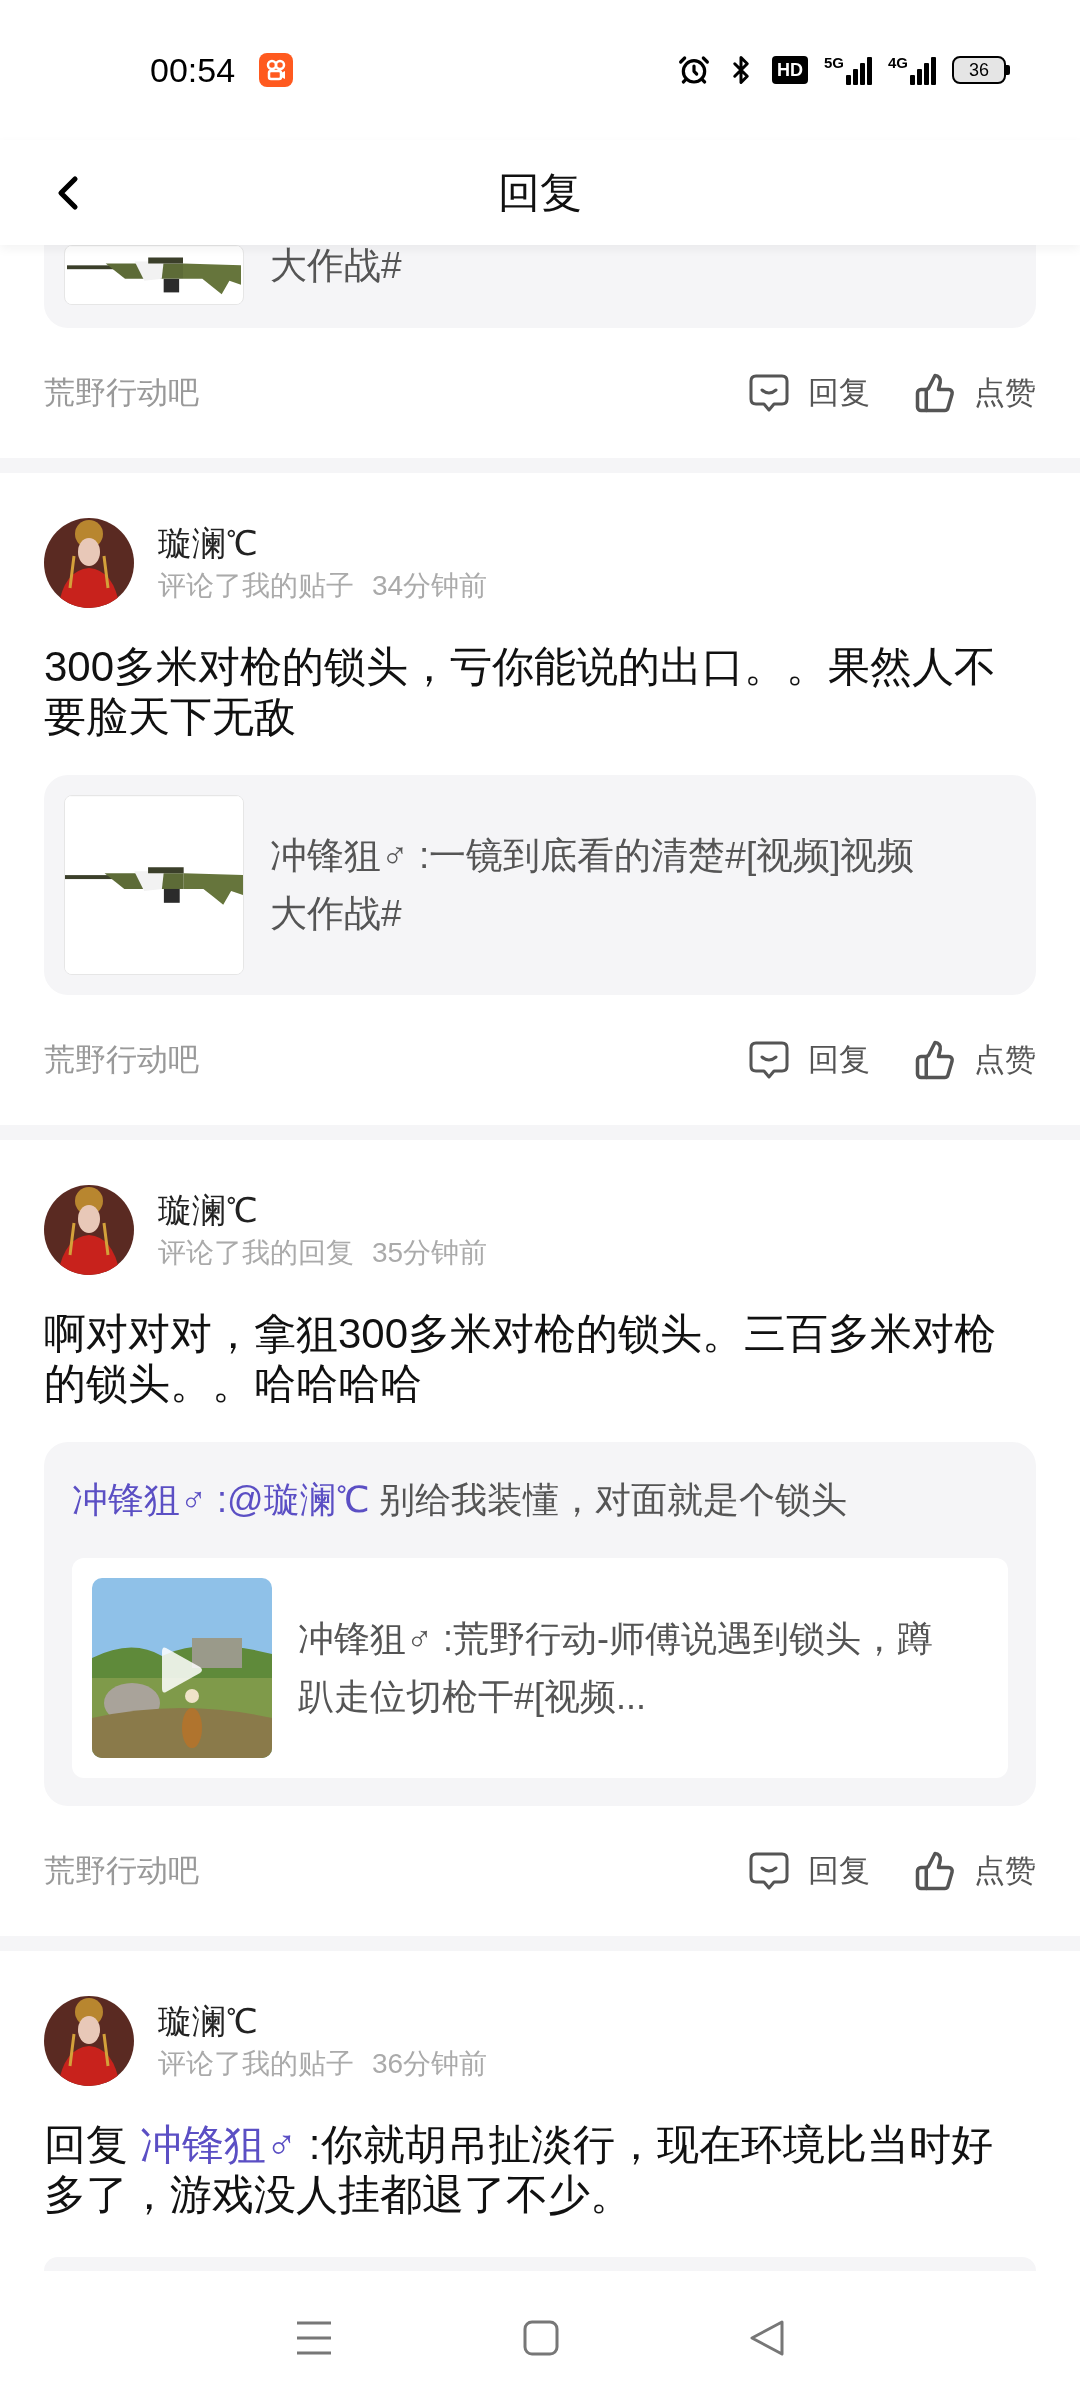  I want to click on app-notification-icon, so click(276, 70).